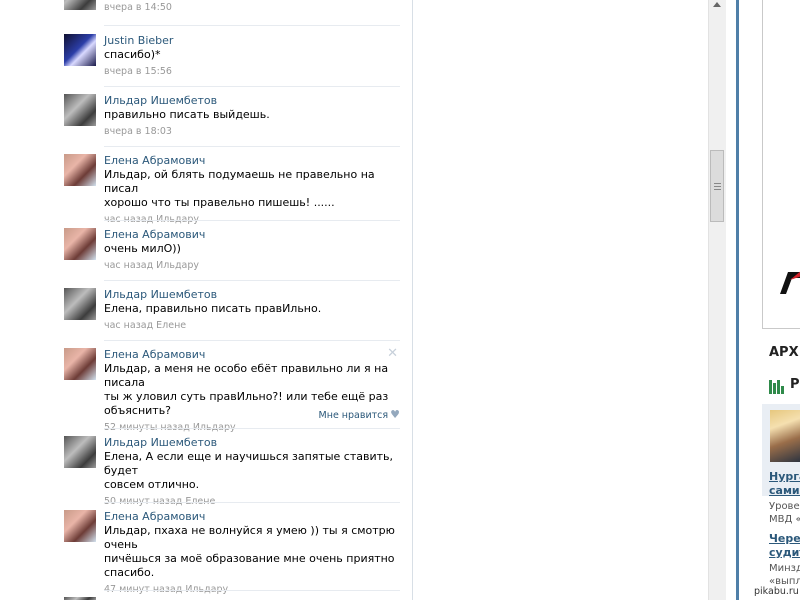 Image resolution: width=800 pixels, height=600 pixels. I want to click on chart-bars-icon, so click(777, 387).